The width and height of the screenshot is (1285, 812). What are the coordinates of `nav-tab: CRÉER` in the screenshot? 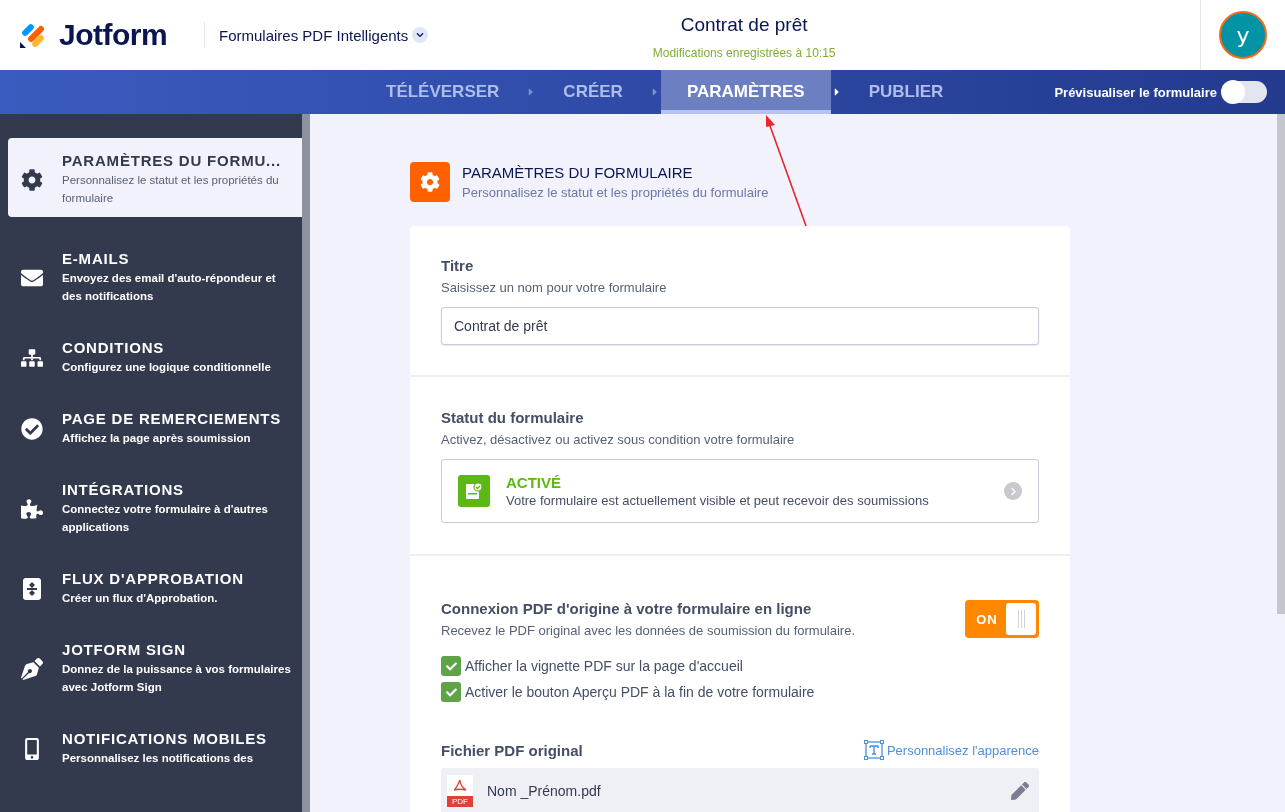 It's located at (593, 92).